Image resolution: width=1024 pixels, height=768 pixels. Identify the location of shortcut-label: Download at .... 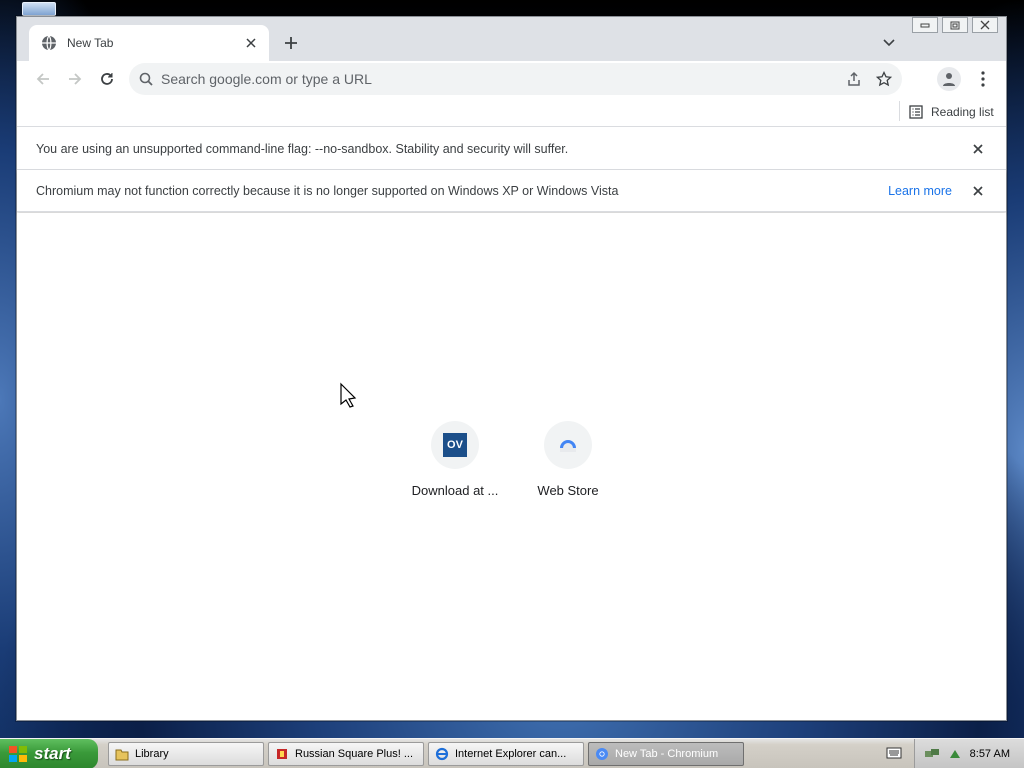
(455, 490).